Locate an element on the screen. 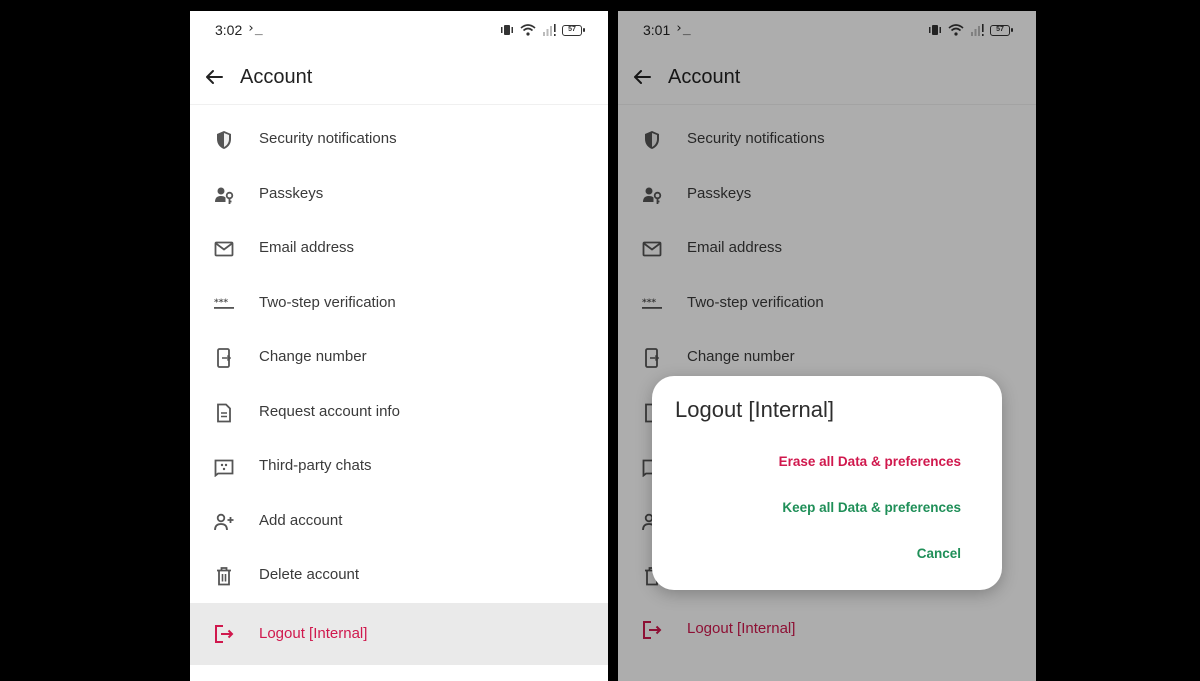  menu-label: Security notifications is located at coordinates (328, 138).